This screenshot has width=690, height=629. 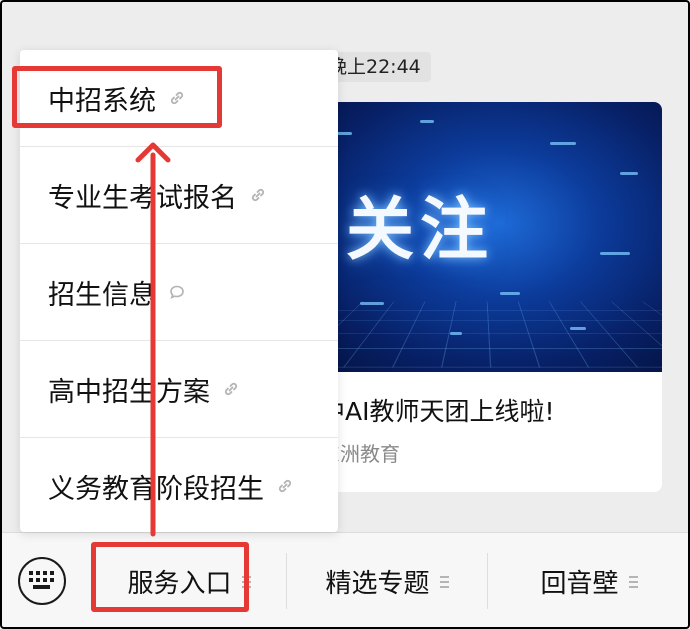 What do you see at coordinates (377, 584) in the screenshot?
I see `tab-label: 精选专题` at bounding box center [377, 584].